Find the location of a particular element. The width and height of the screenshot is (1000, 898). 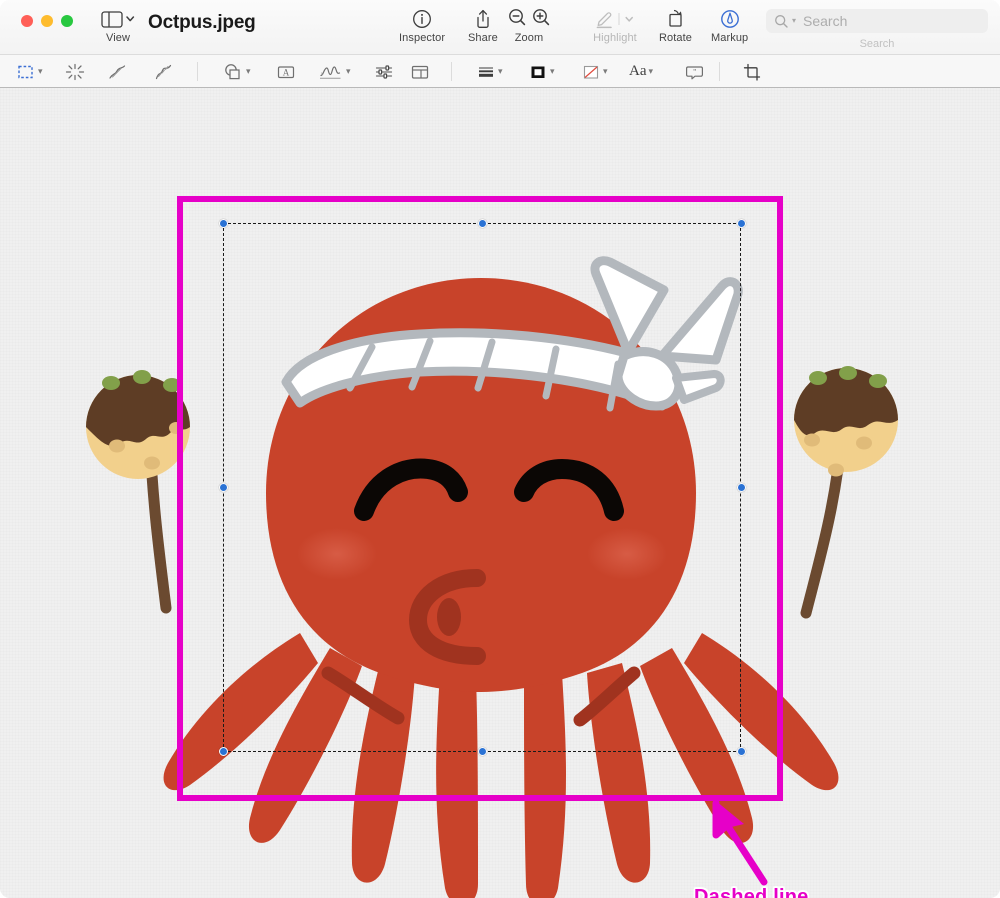

toolbar-item-rotate: Rotate is located at coordinates (675, 26).